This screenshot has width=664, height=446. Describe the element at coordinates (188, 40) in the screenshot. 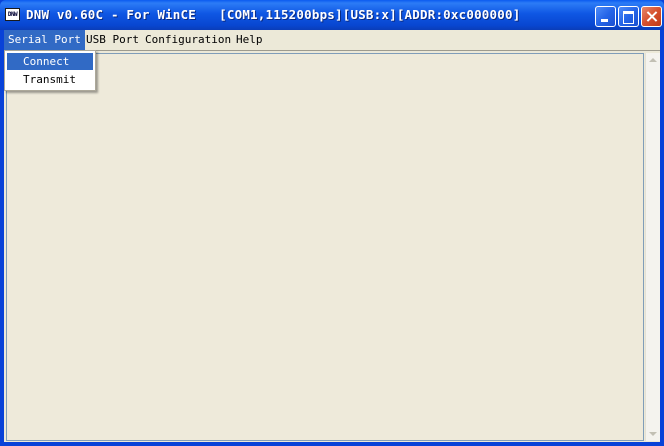

I see `menu-configuration: Configuration` at that location.